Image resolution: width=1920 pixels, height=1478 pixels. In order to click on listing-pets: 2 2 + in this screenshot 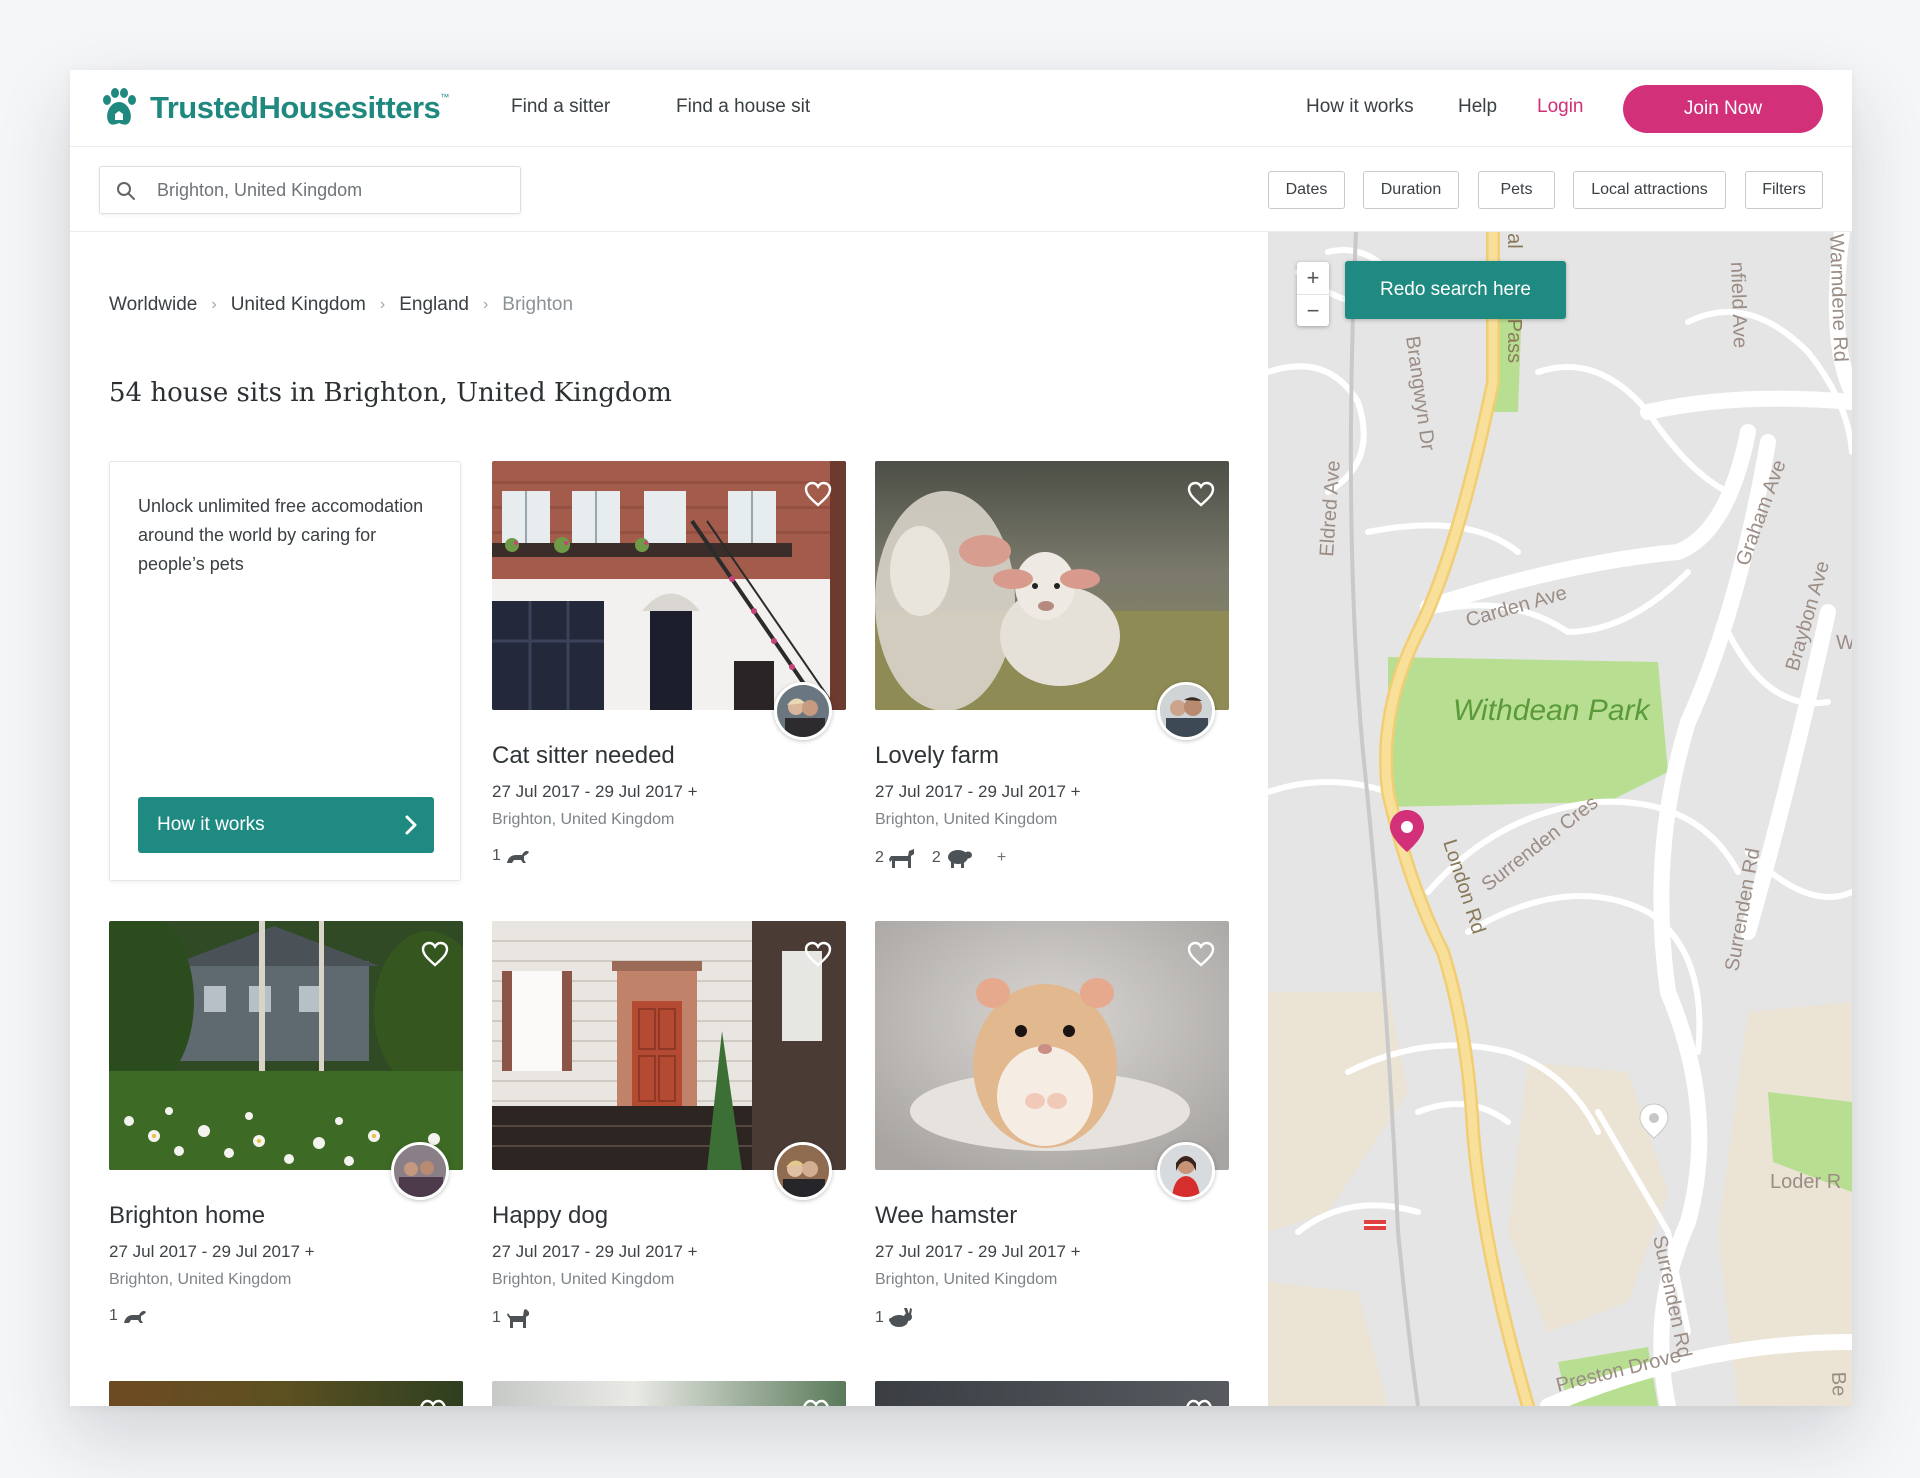, I will do `click(940, 858)`.